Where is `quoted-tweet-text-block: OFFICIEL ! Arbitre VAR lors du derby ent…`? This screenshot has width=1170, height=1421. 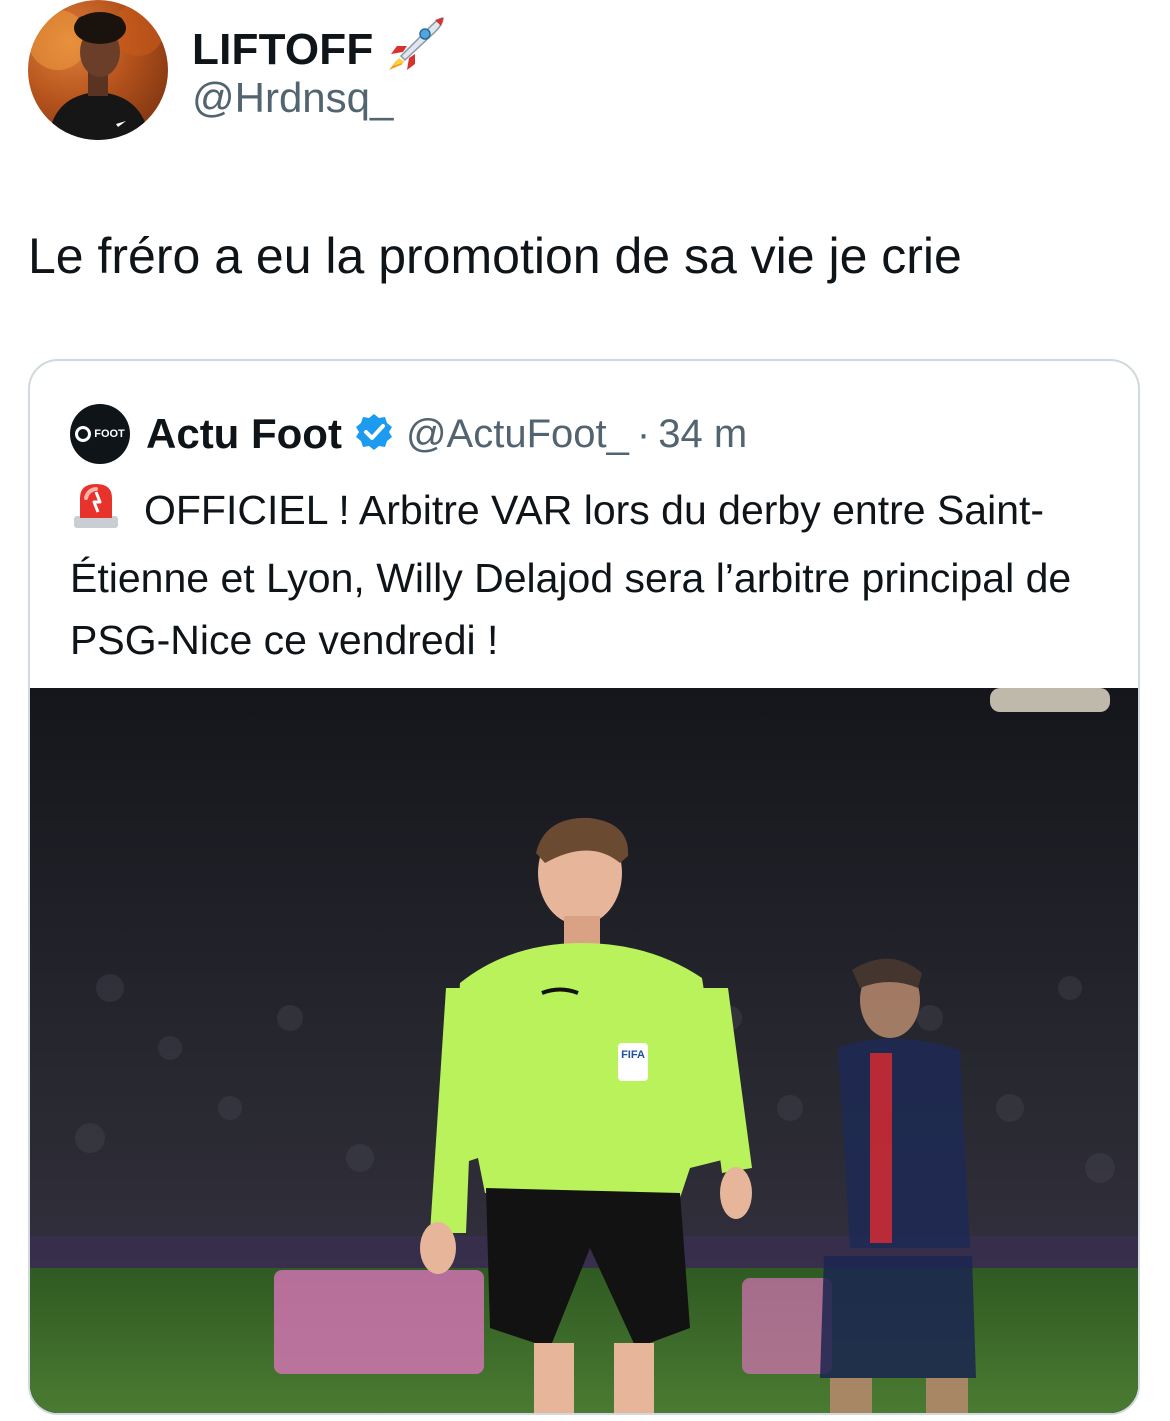 quoted-tweet-text-block: OFFICIEL ! Arbitre VAR lors du derby ent… is located at coordinates (595, 573).